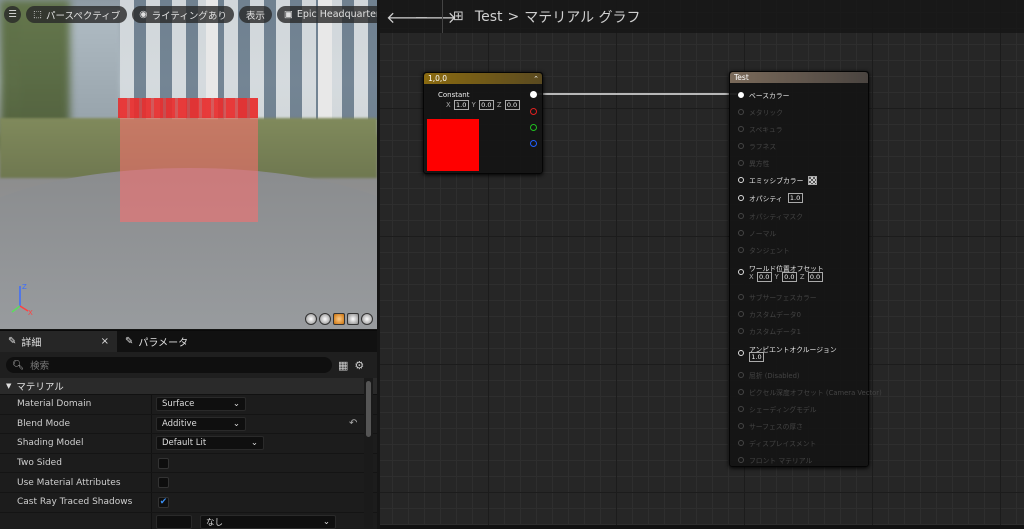 The width and height of the screenshot is (1024, 529). Describe the element at coordinates (31, 343) in the screenshot. I see `tab-details-label: 詳細` at that location.